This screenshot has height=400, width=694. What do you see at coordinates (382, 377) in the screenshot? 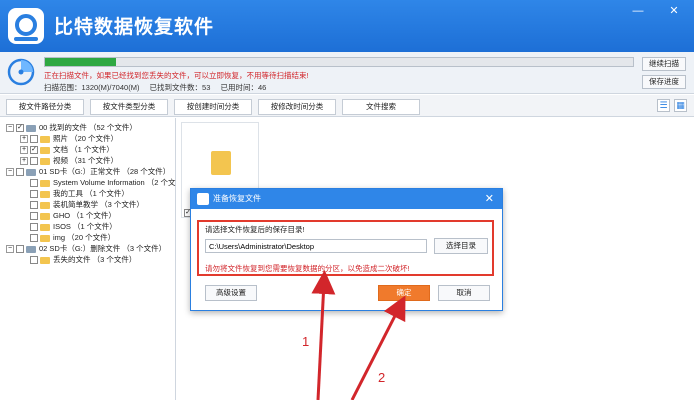
I see `arrow-2-label: 2` at bounding box center [382, 377].